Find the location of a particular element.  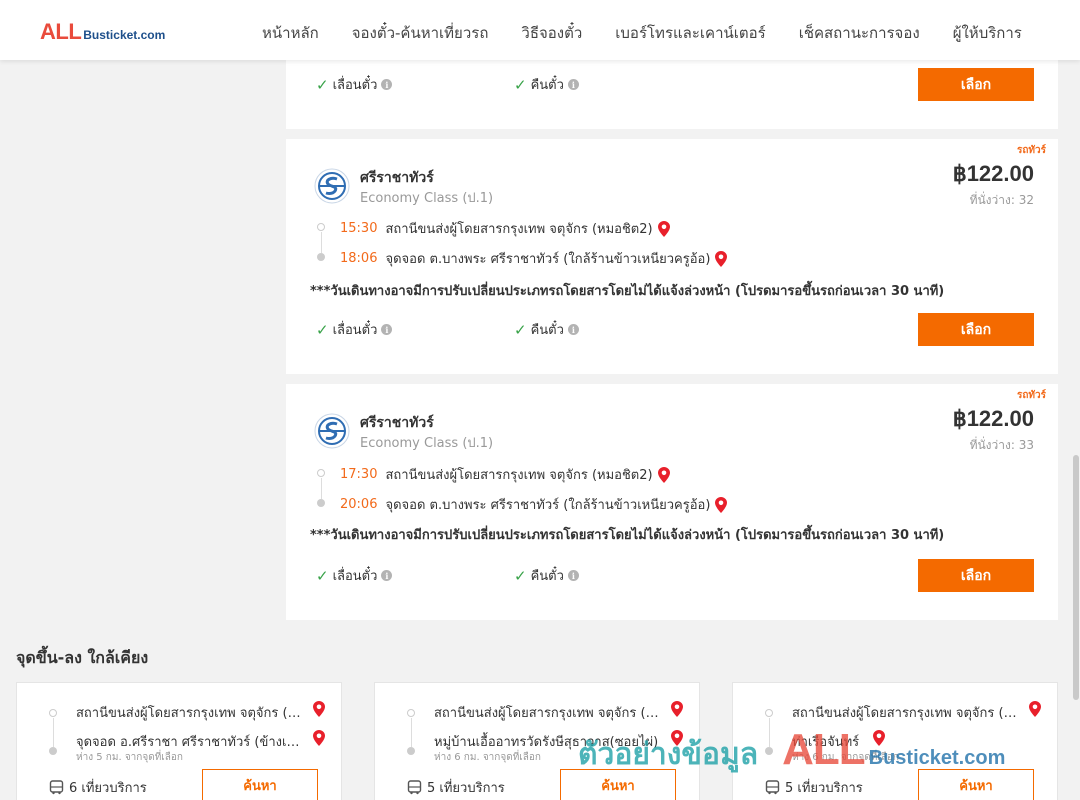

arrival-time: 20:06 is located at coordinates (359, 504).